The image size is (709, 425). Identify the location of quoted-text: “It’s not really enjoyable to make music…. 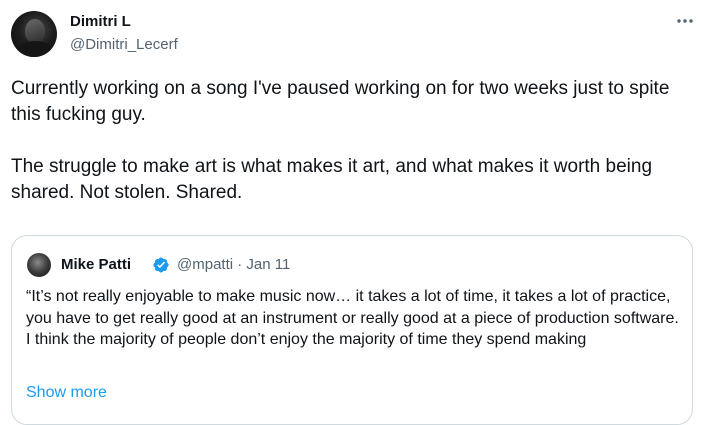
(352, 318).